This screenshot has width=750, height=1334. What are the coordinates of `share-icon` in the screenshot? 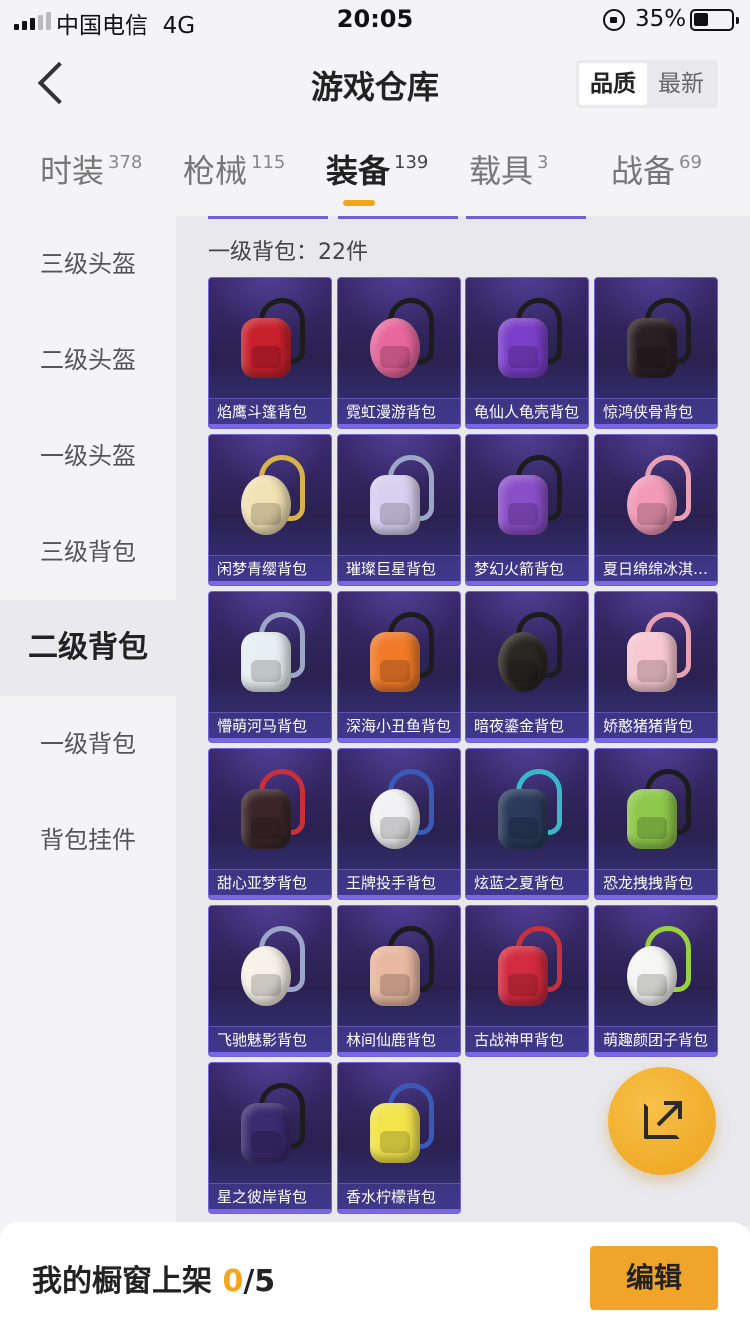 It's located at (663, 1120).